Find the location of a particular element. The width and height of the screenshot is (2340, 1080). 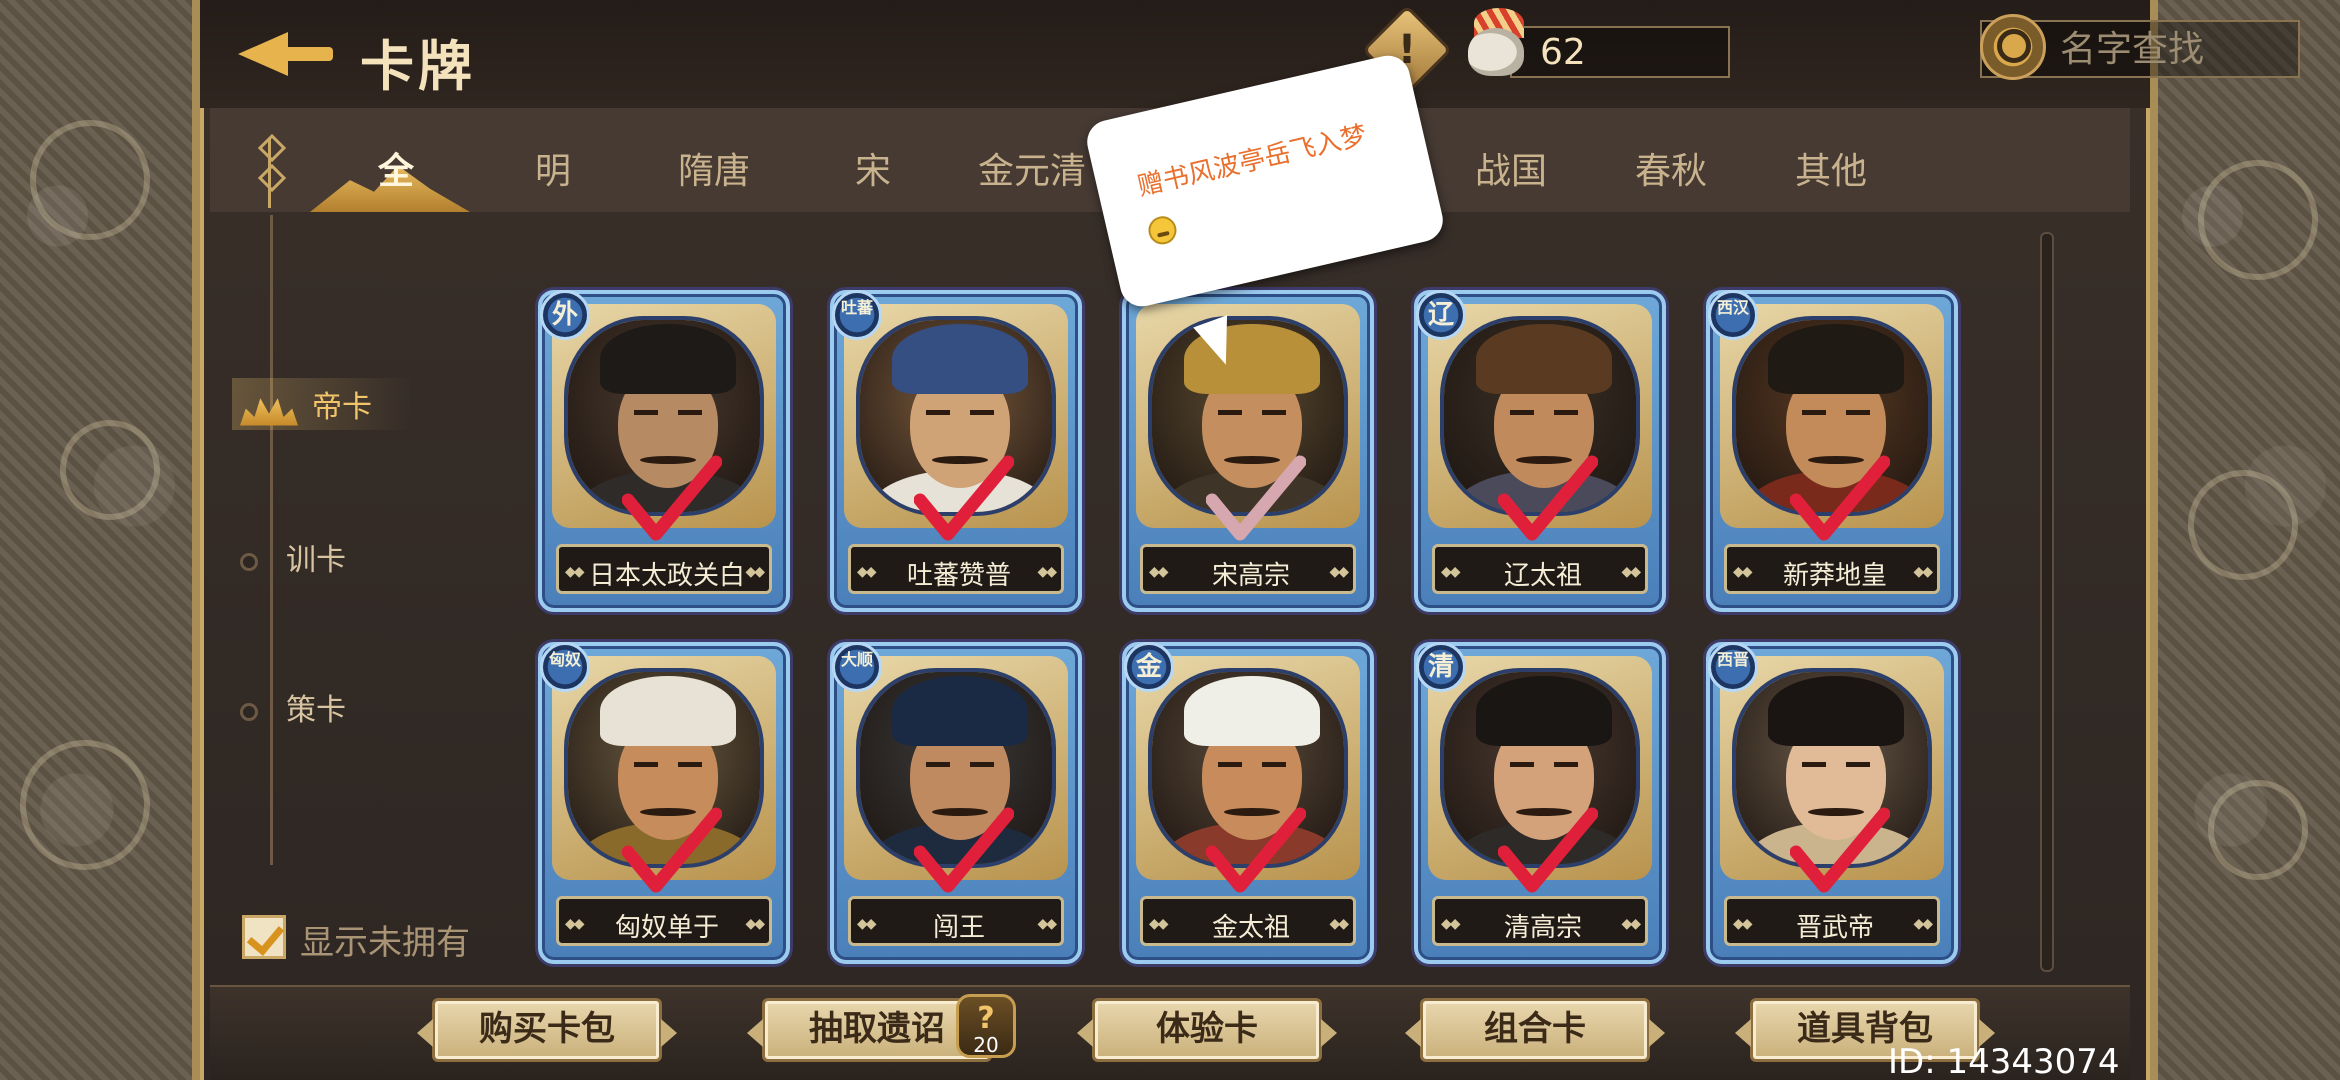

dynasty-badge: 金 is located at coordinates (1149, 667).